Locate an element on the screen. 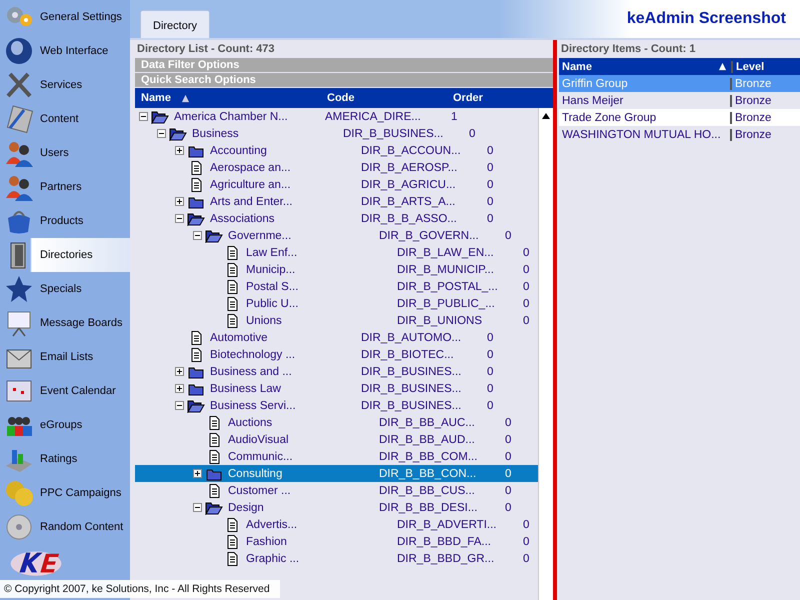 Image resolution: width=800 pixels, height=600 pixels. tab: Directory is located at coordinates (175, 24).